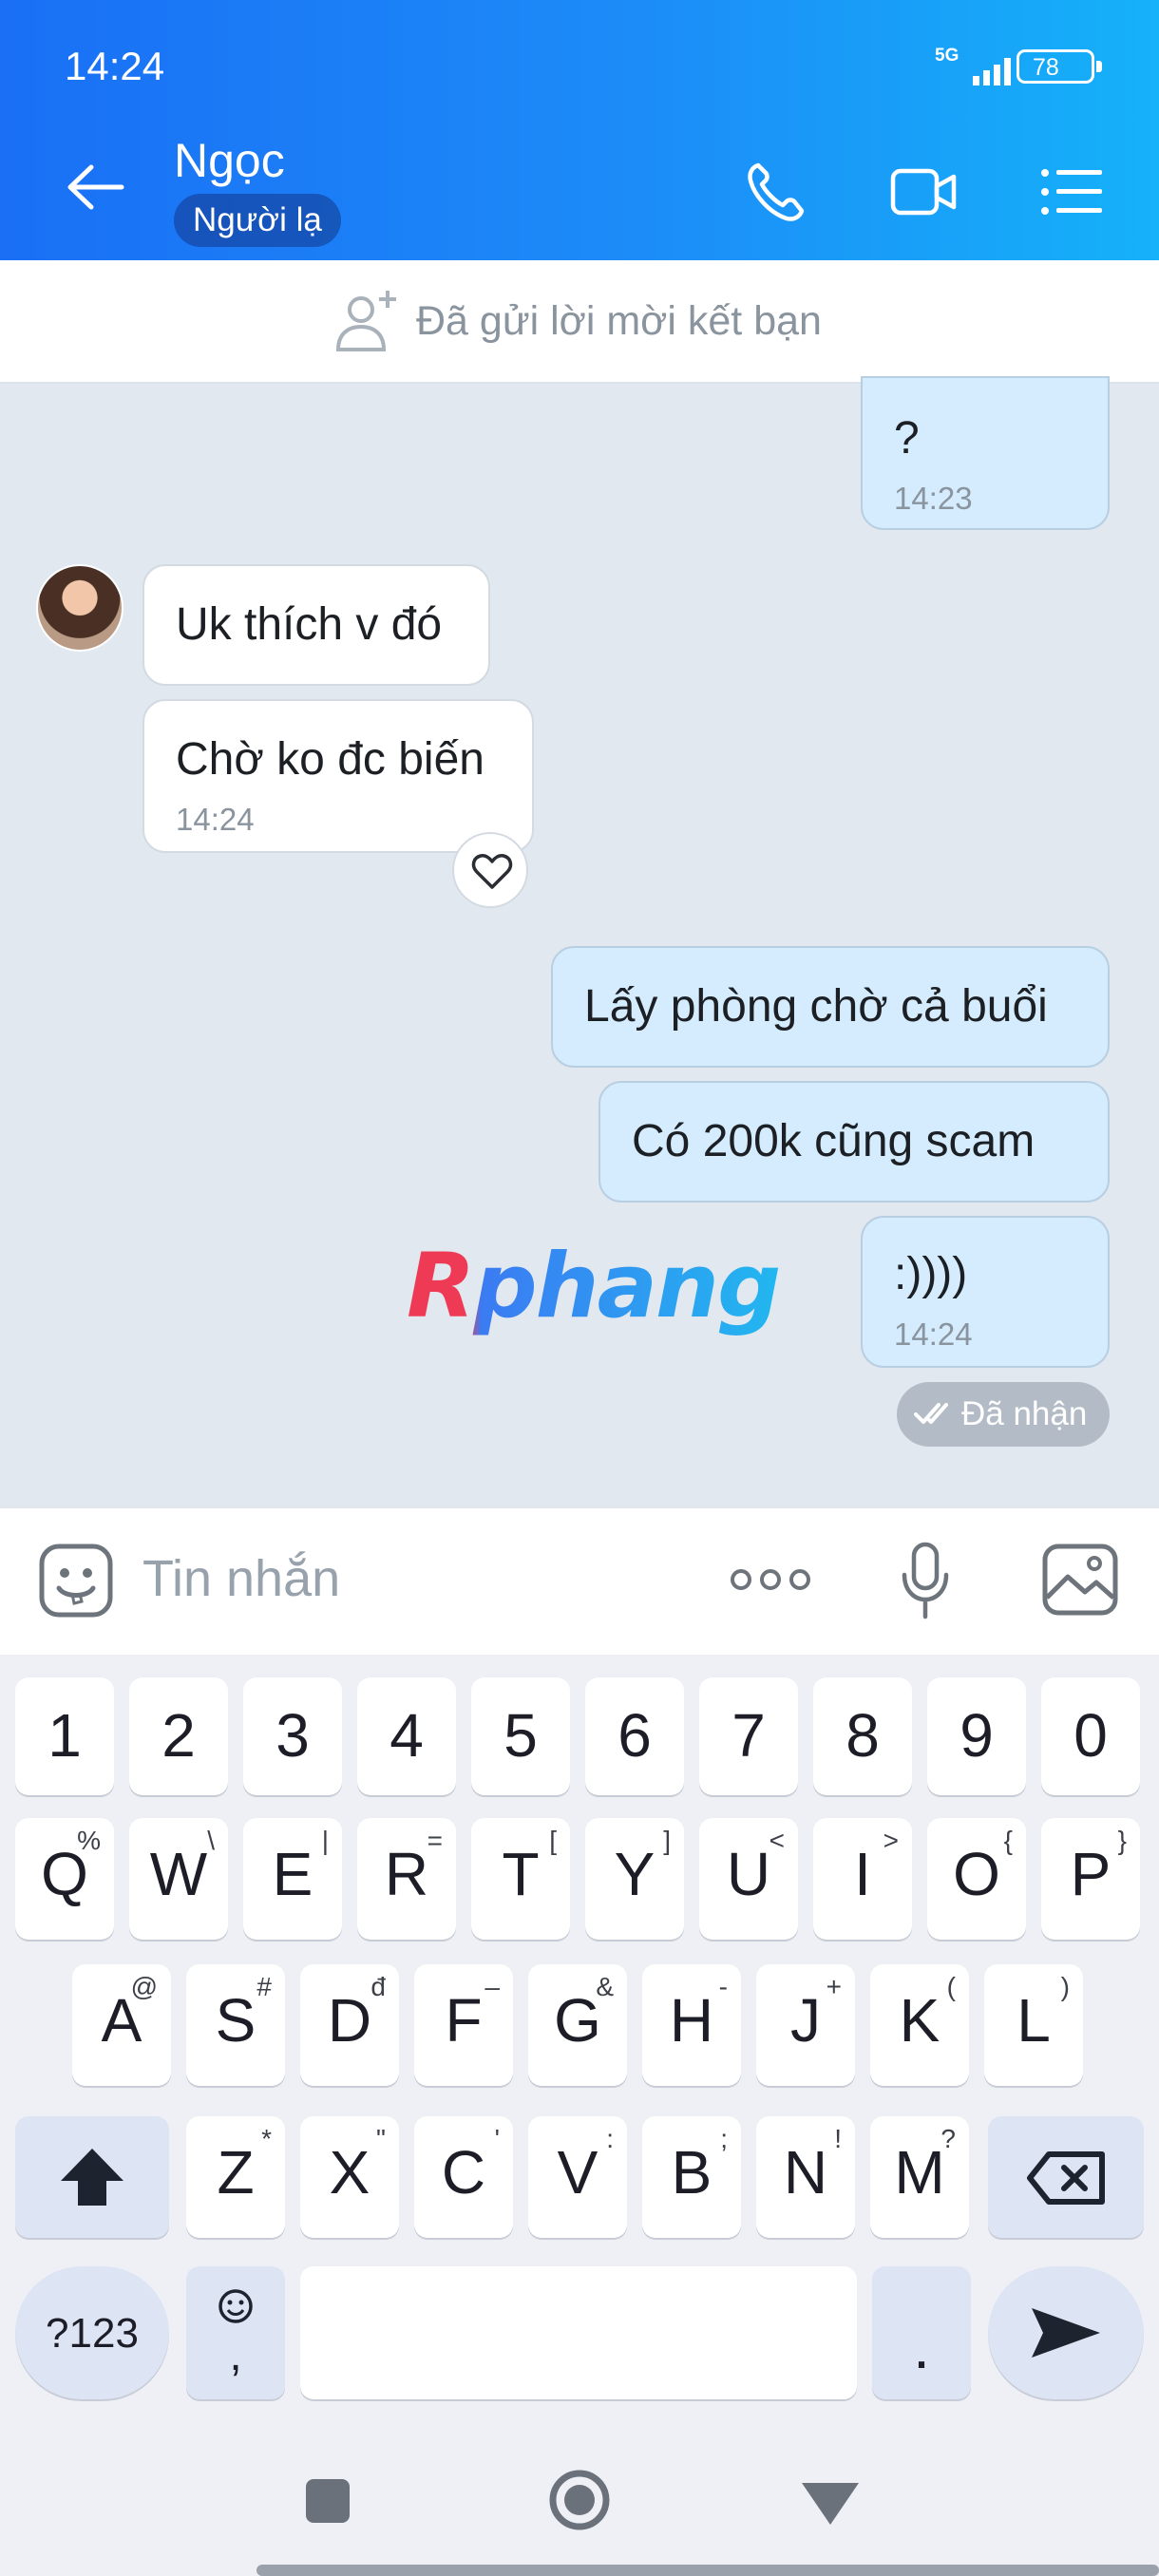  I want to click on key-k: K(, so click(919, 2025).